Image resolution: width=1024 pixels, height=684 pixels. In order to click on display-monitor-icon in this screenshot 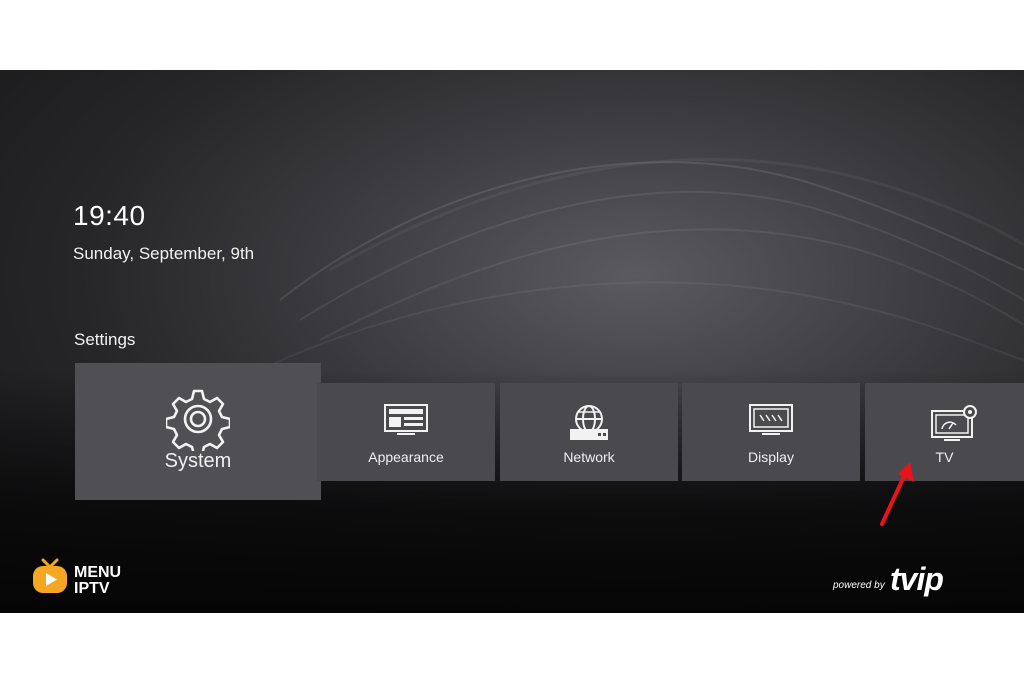, I will do `click(771, 423)`.